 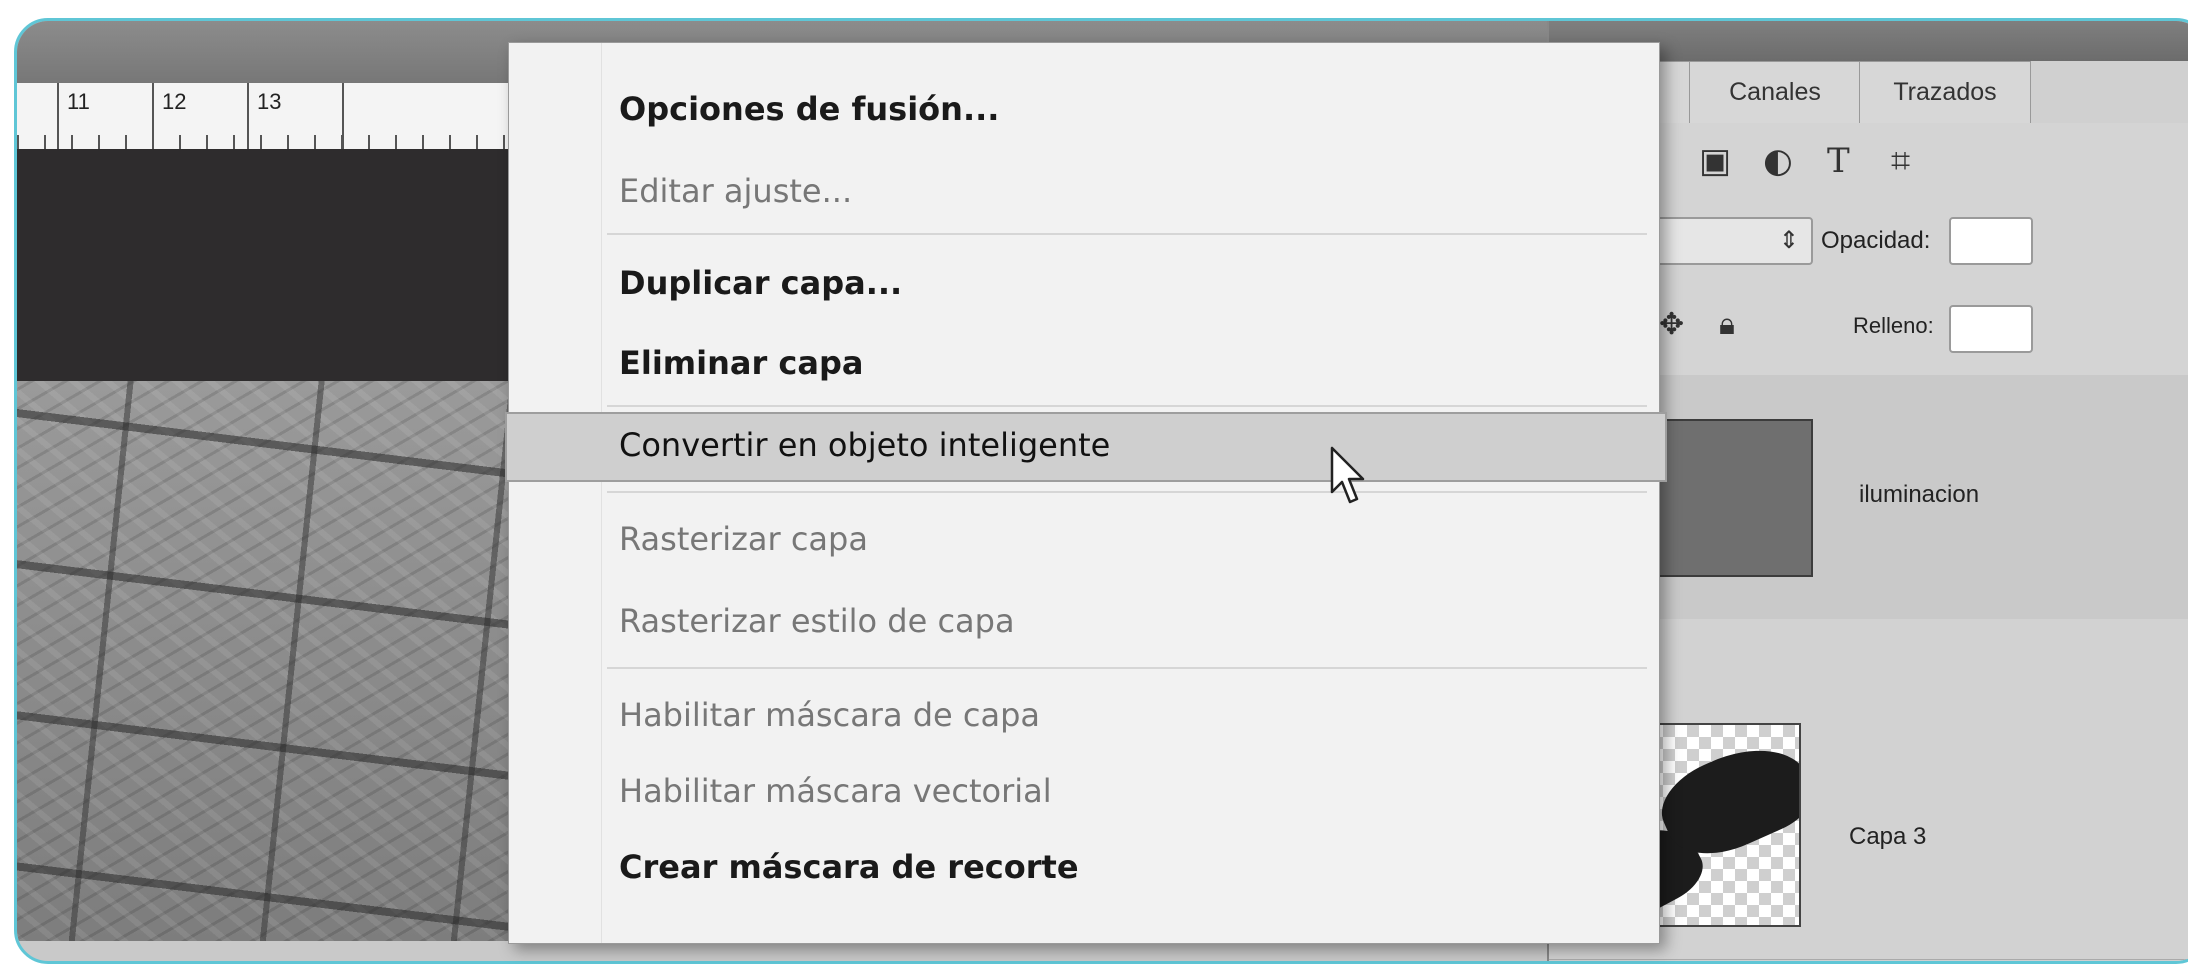 What do you see at coordinates (1991, 241) in the screenshot?
I see `opacity-input` at bounding box center [1991, 241].